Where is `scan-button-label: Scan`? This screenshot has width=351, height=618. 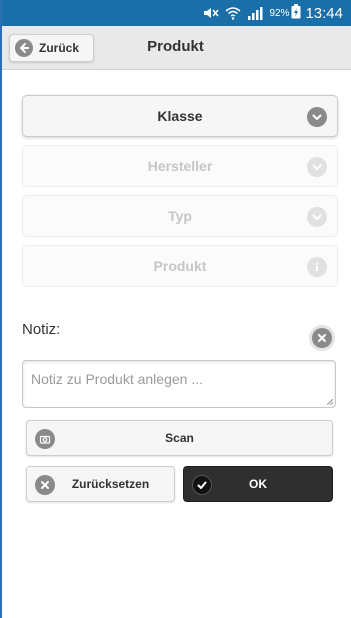
scan-button-label: Scan is located at coordinates (179, 438).